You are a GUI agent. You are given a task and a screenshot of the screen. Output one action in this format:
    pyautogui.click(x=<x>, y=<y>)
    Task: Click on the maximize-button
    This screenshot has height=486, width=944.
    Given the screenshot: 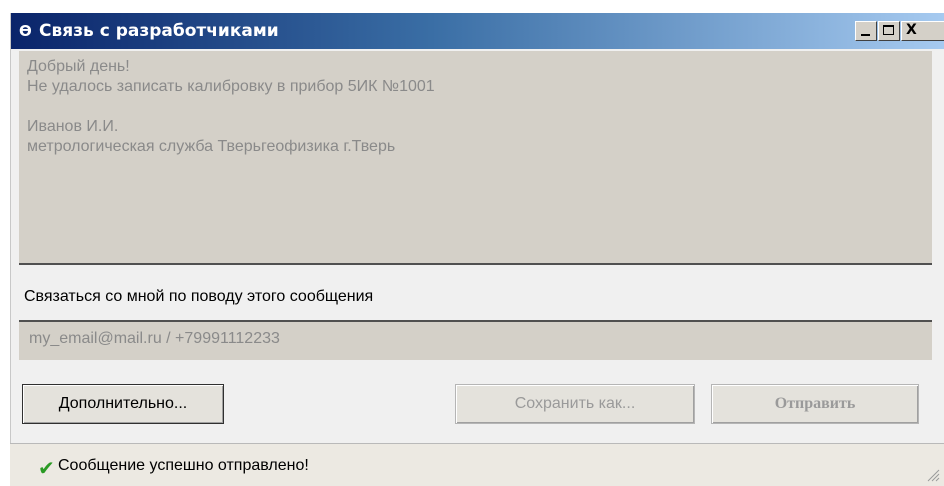 What is the action you would take?
    pyautogui.click(x=889, y=31)
    